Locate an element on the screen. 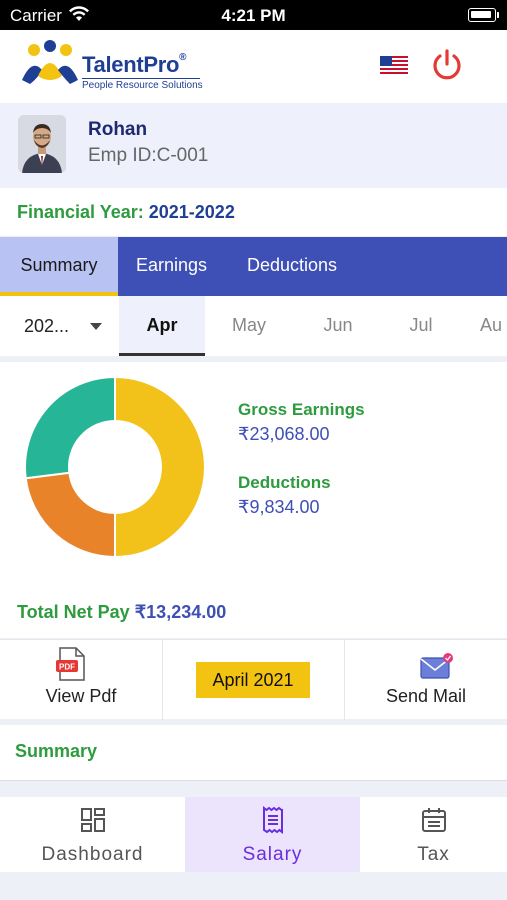 This screenshot has height=900, width=507. nav-dashboard: Dashboard is located at coordinates (92, 834).